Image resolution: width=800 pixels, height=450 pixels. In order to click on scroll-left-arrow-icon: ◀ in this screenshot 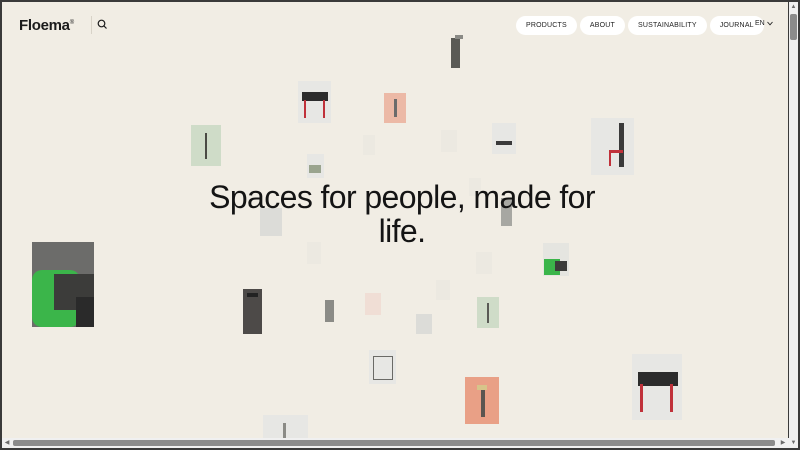, I will do `click(7, 443)`.